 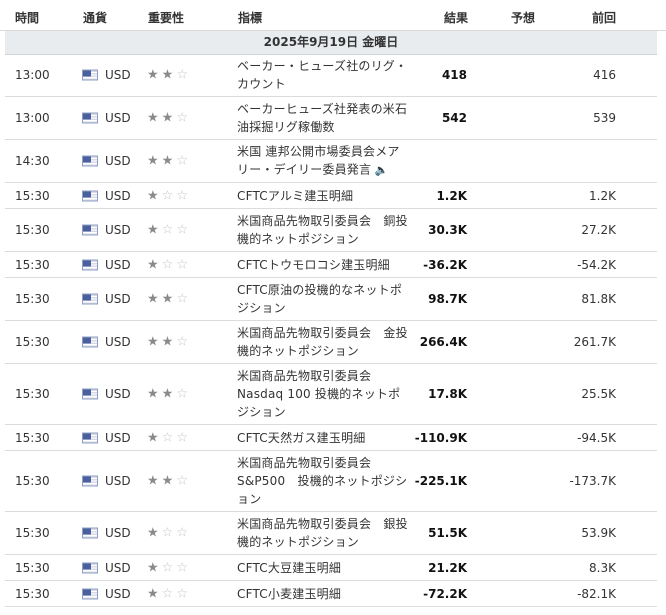 I want to click on event-name-text: CFTCアルミ建玉明細, so click(x=295, y=196).